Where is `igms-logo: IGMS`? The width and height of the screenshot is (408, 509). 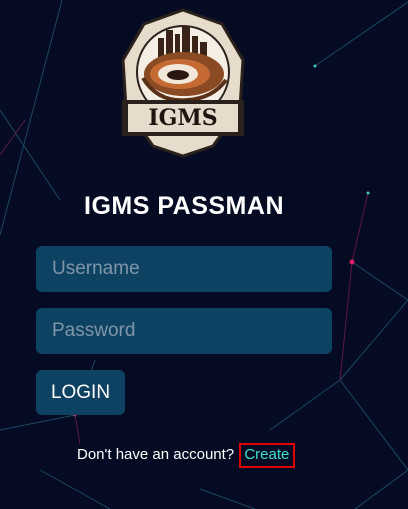 igms-logo: IGMS is located at coordinates (183, 83).